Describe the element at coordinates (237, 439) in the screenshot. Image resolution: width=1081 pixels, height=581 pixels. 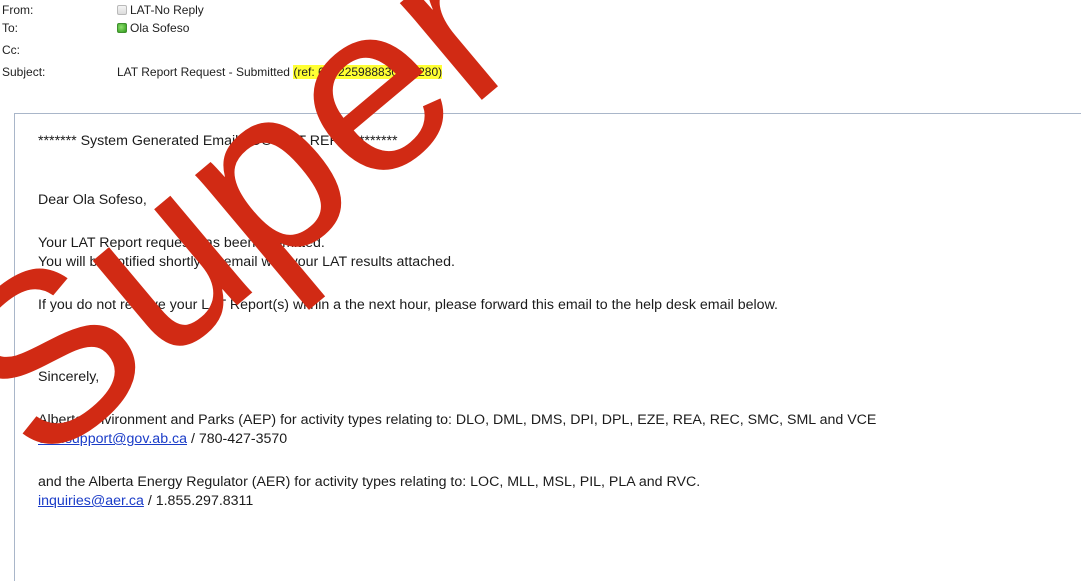
I see `aep-phone: / 780-427-3570` at that location.